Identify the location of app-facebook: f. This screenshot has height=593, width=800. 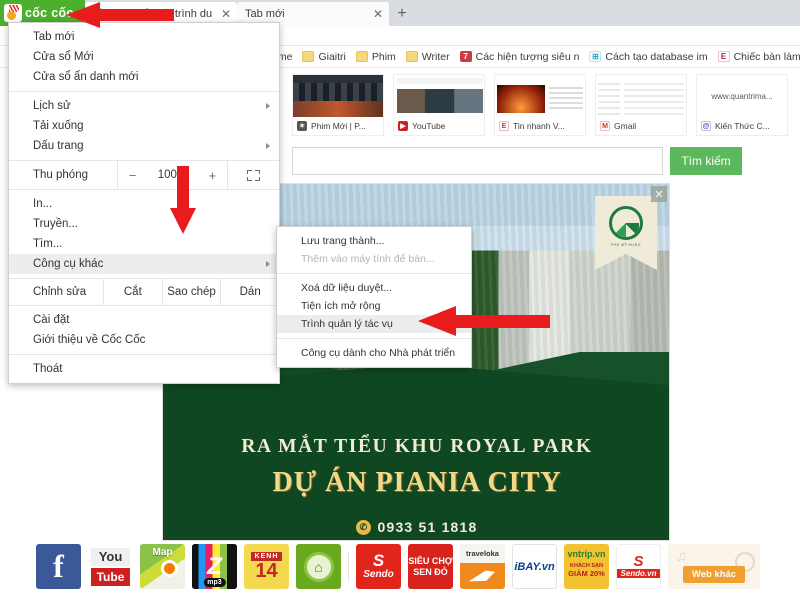
(58, 566).